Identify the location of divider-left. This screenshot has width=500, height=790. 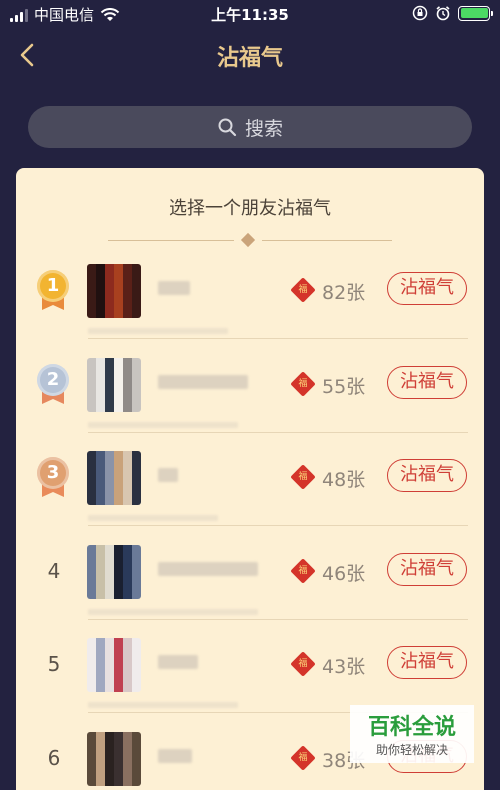
(171, 240).